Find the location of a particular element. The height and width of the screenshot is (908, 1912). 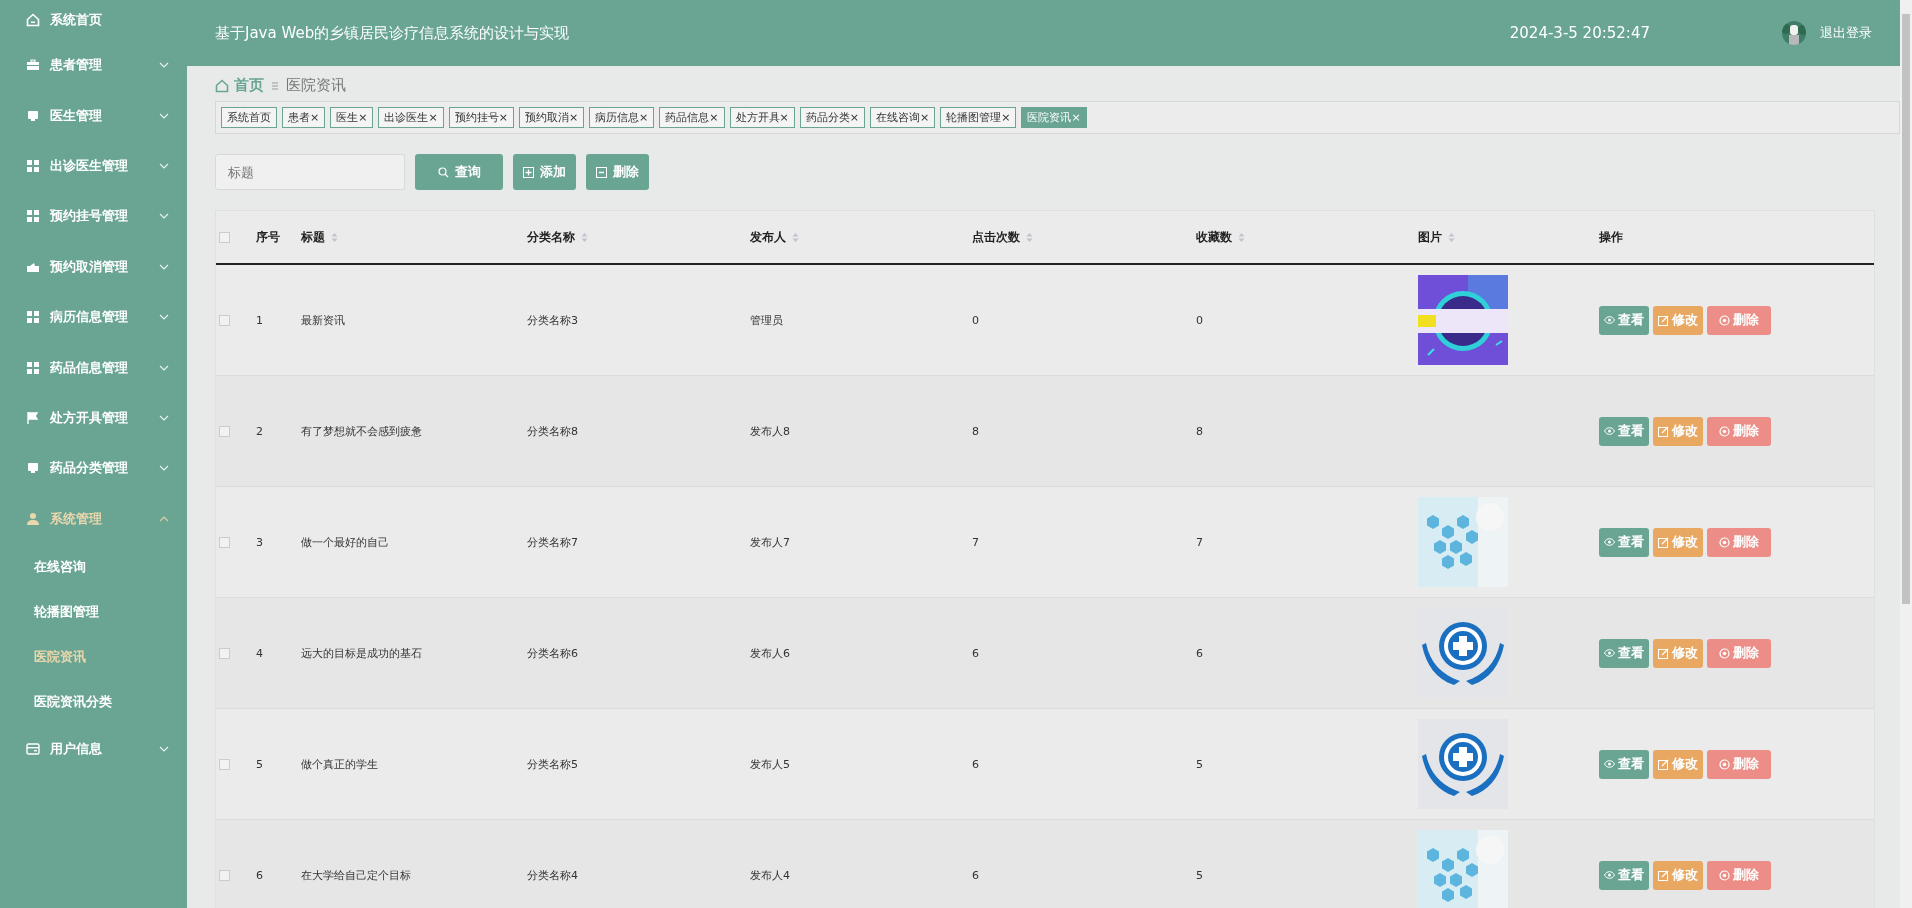

column-header: 标题 is located at coordinates (319, 237).